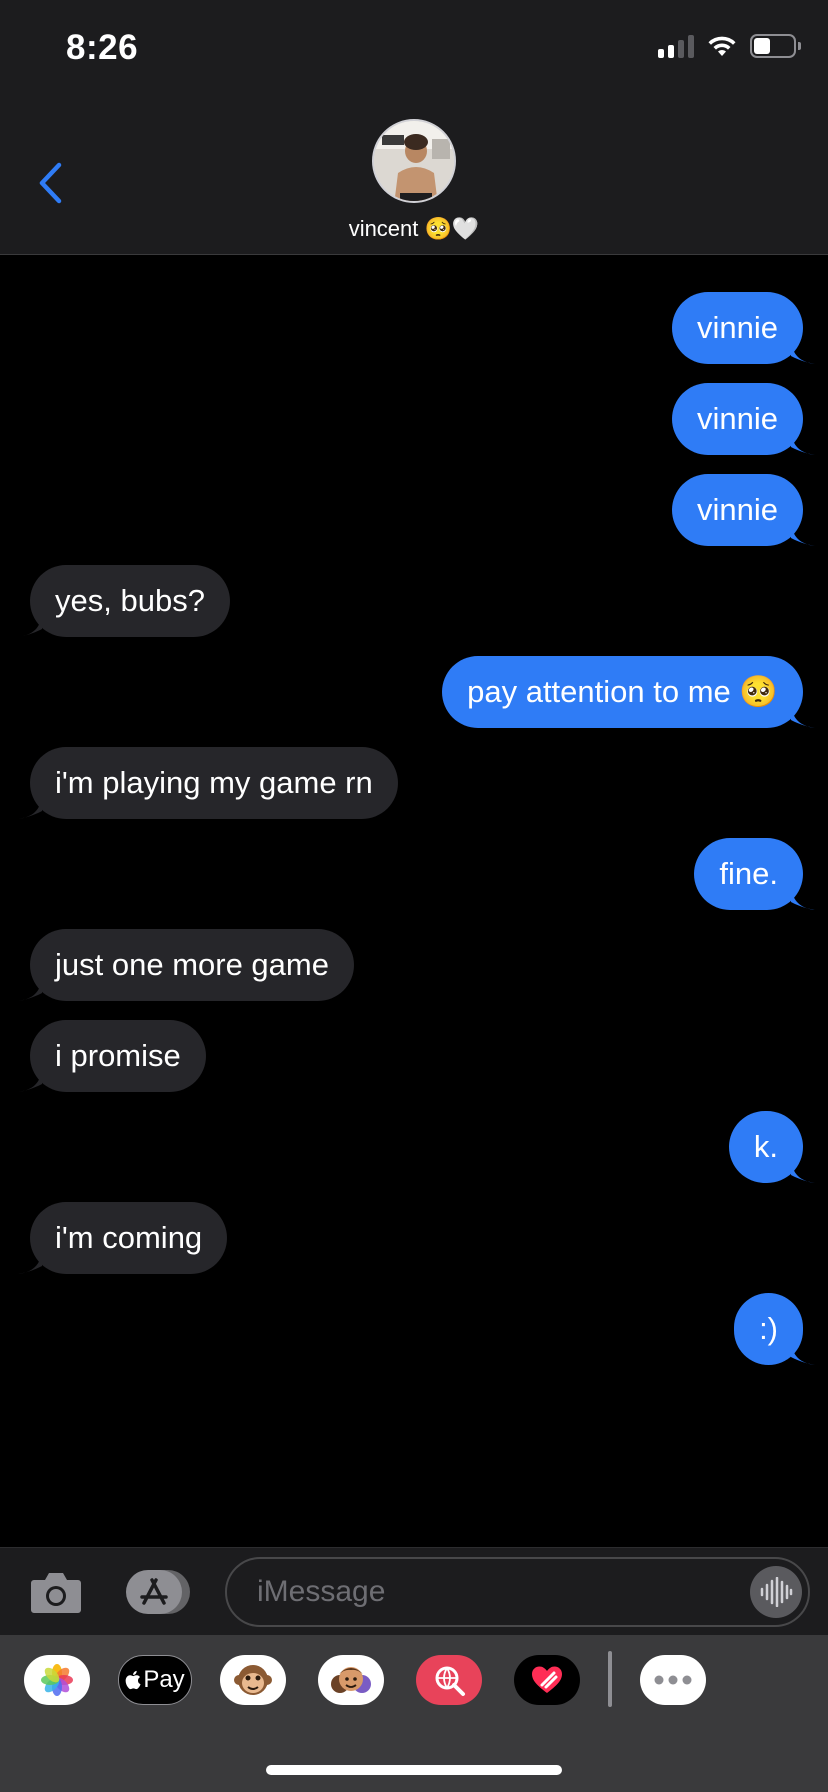  I want to click on outgoing-message: pay attention to me 🥺, so click(628, 692).